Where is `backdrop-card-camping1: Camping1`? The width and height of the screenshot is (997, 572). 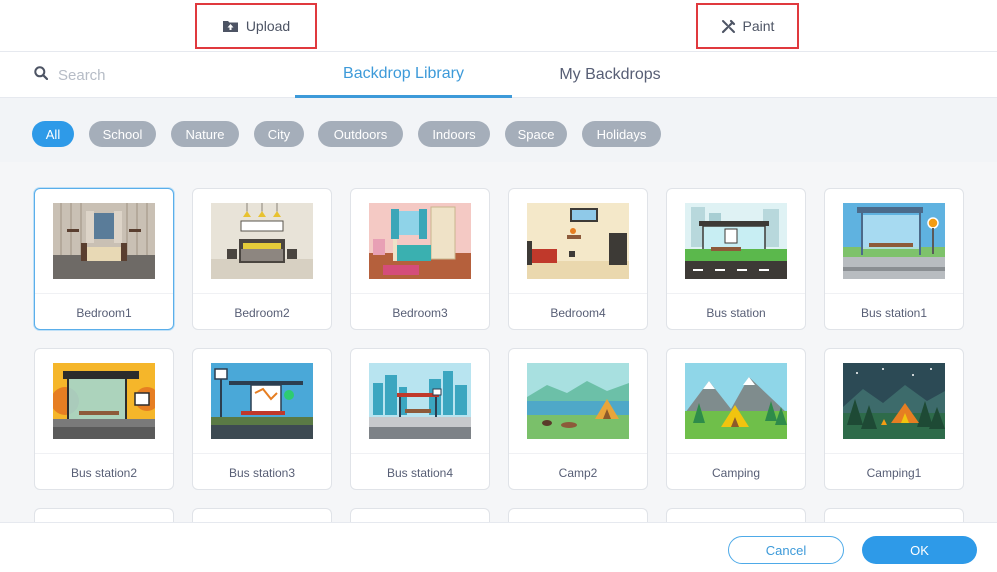 backdrop-card-camping1: Camping1 is located at coordinates (894, 419).